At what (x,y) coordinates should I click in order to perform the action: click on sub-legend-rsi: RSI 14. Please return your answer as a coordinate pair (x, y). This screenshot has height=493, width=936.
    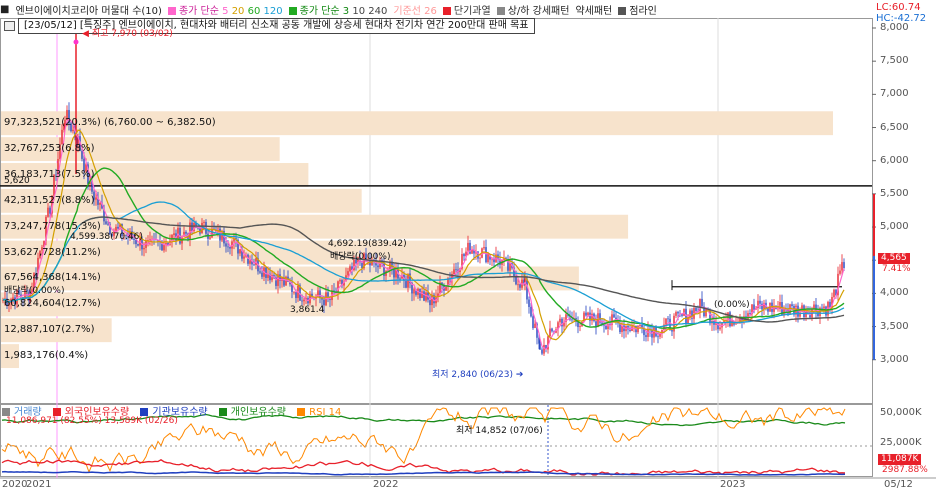
    Looking at the image, I should click on (321, 412).